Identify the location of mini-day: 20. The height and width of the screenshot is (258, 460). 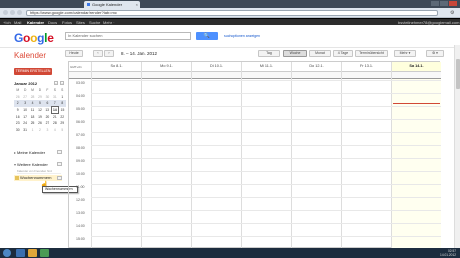
(47, 116).